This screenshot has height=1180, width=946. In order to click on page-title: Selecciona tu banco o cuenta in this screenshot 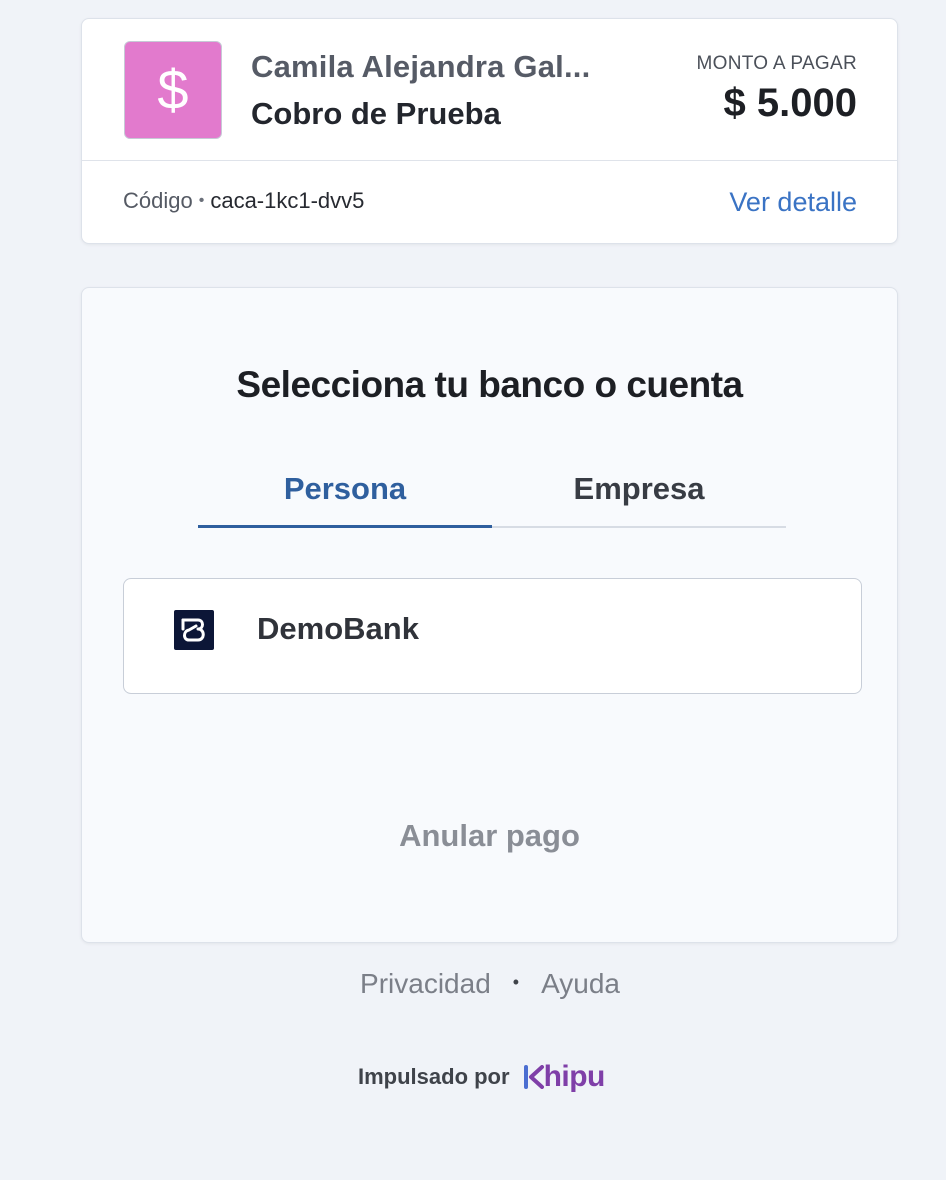, I will do `click(489, 384)`.